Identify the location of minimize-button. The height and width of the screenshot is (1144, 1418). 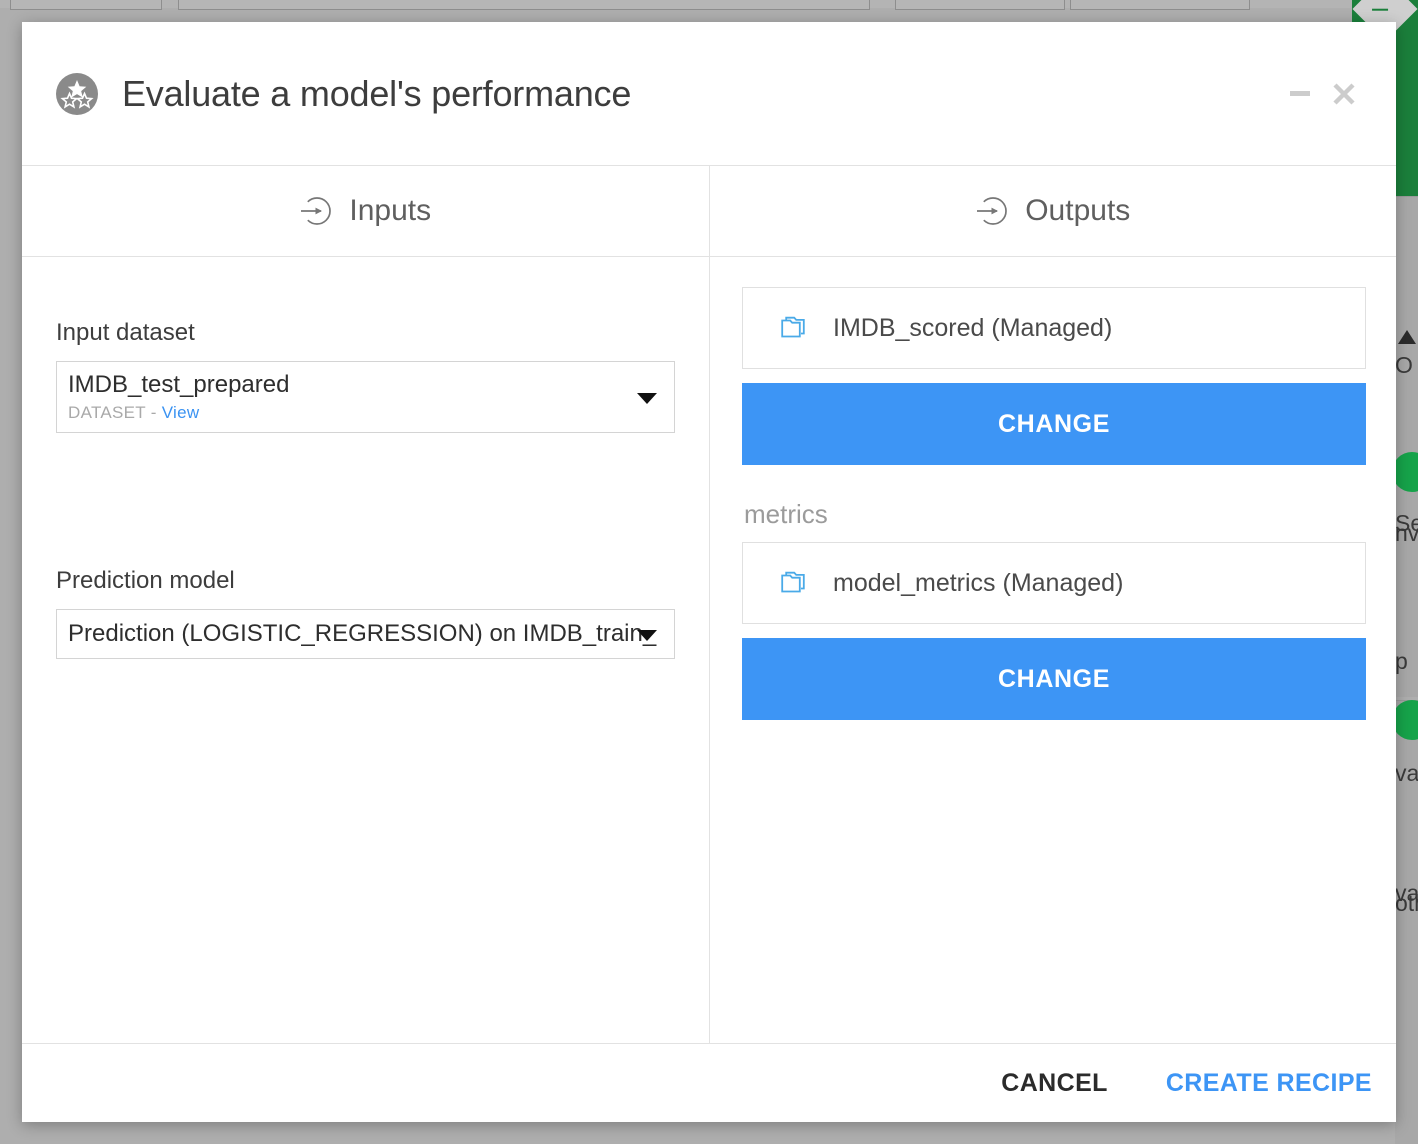
(1300, 94).